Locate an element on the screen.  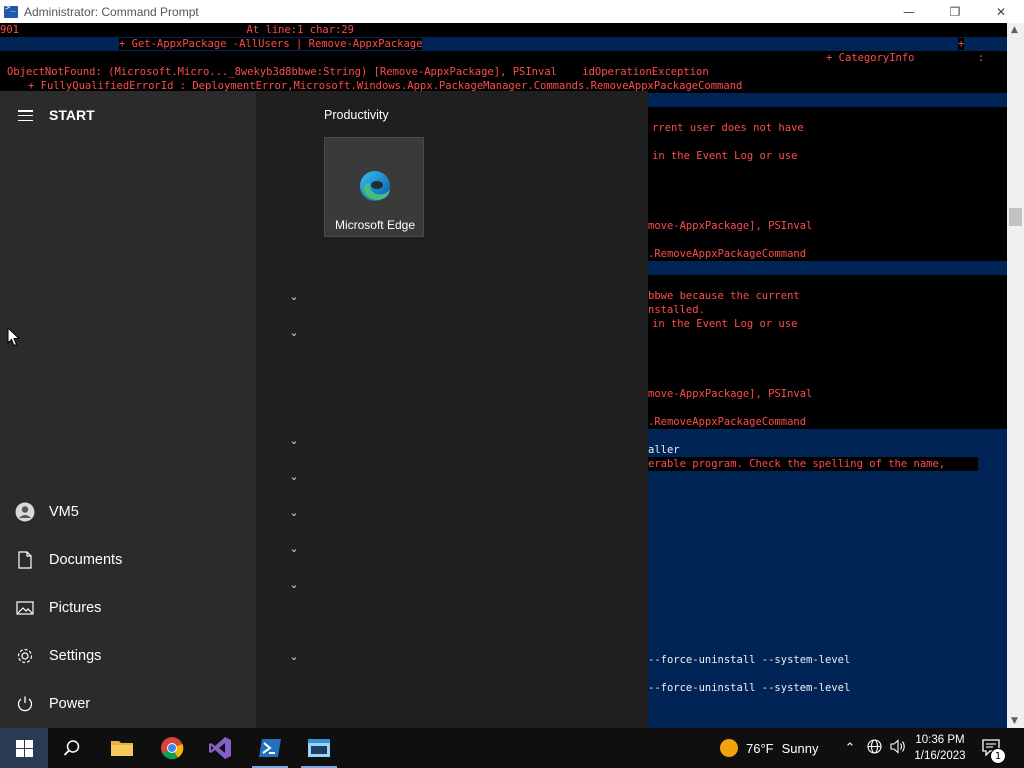
command-prompt-icon is located at coordinates (319, 748).